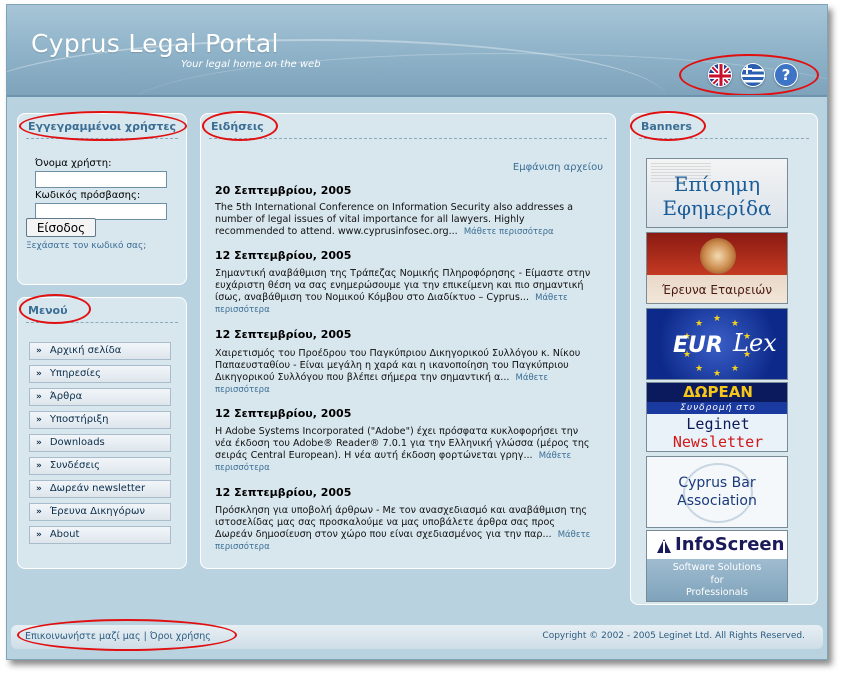 The image size is (842, 676). What do you see at coordinates (718, 256) in the screenshot?
I see `spiral-logo-icon` at bounding box center [718, 256].